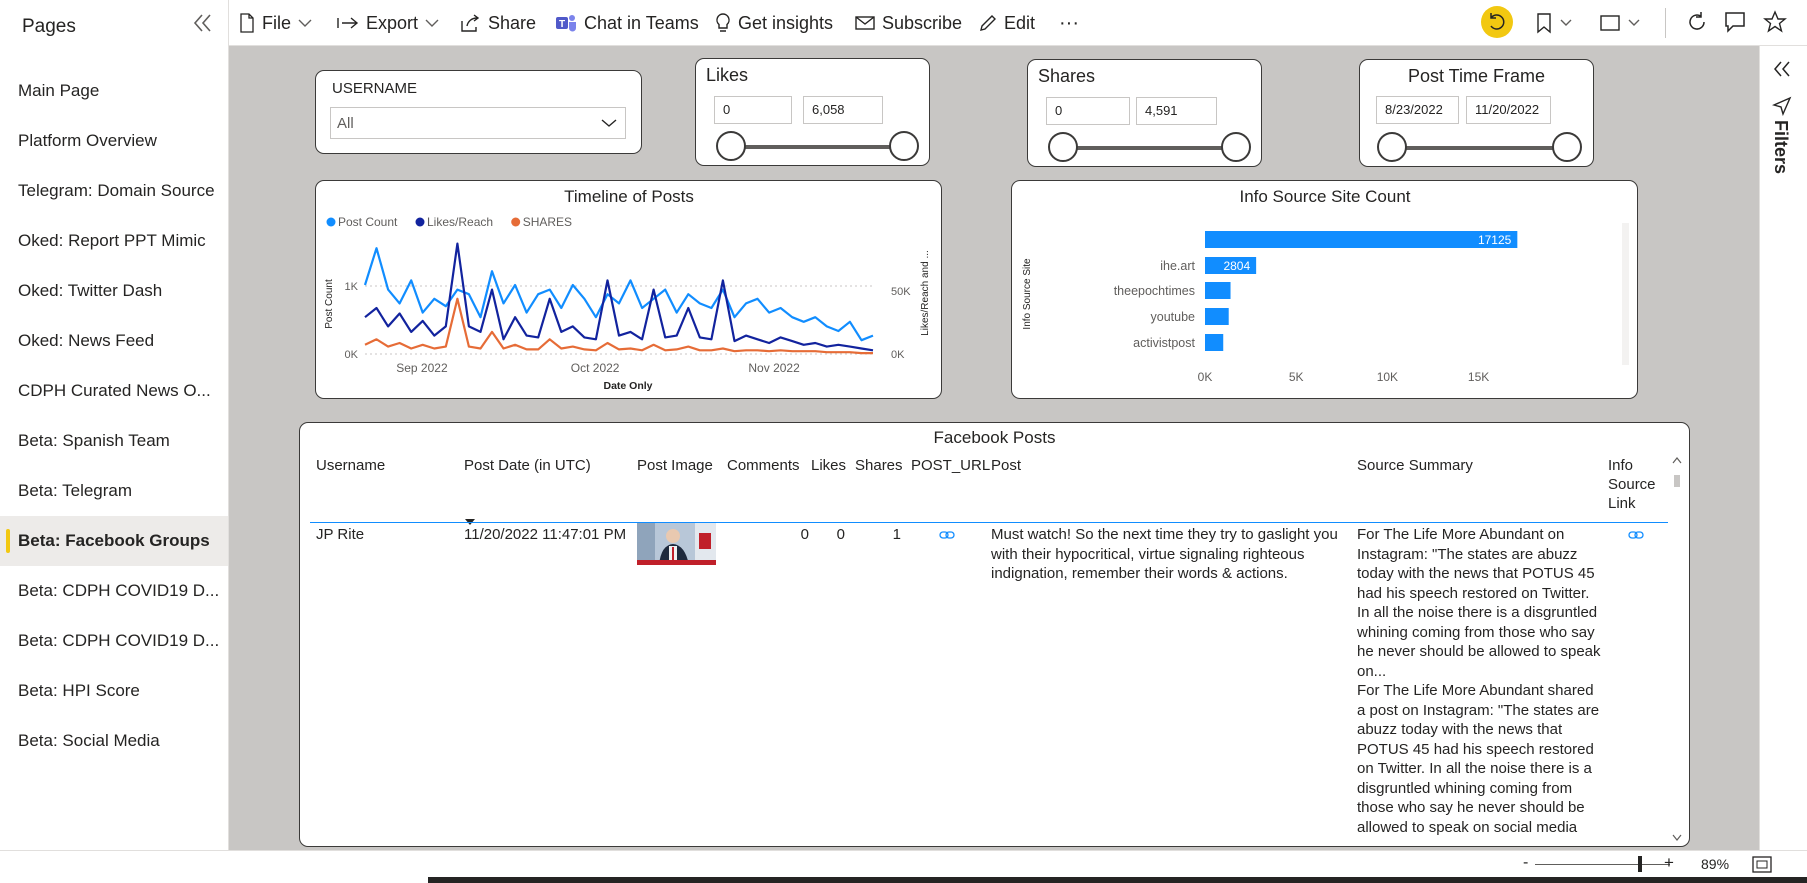 The height and width of the screenshot is (883, 1807). What do you see at coordinates (203, 23) in the screenshot?
I see `collapse-pages-icon` at bounding box center [203, 23].